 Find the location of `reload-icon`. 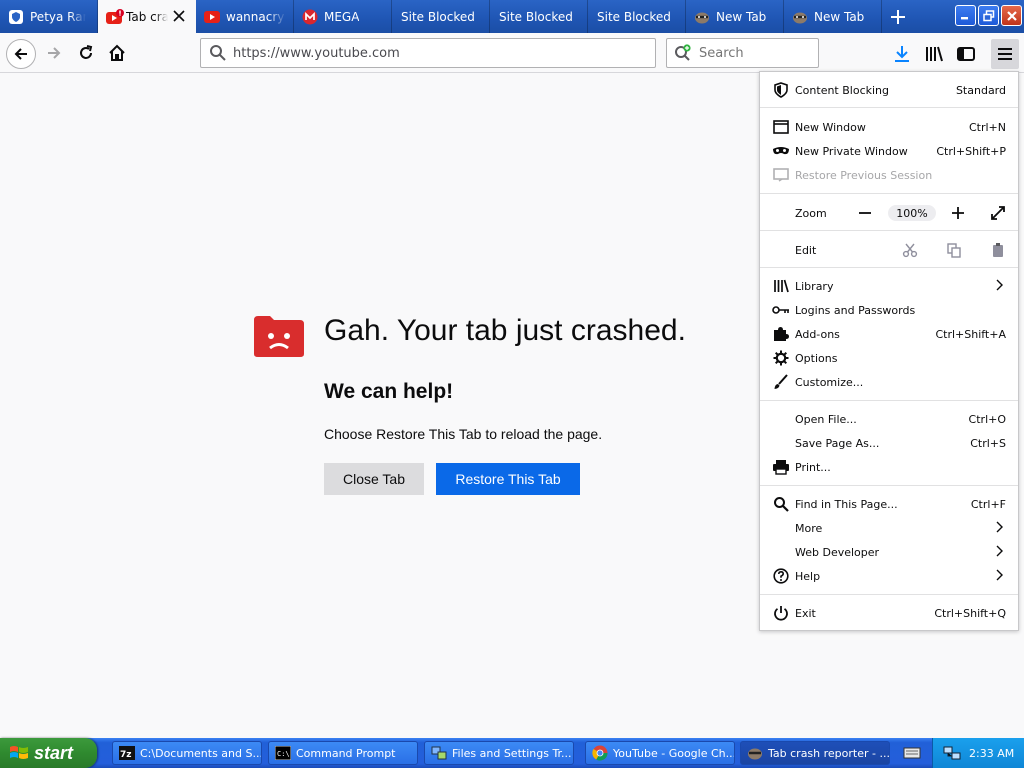

reload-icon is located at coordinates (86, 52).